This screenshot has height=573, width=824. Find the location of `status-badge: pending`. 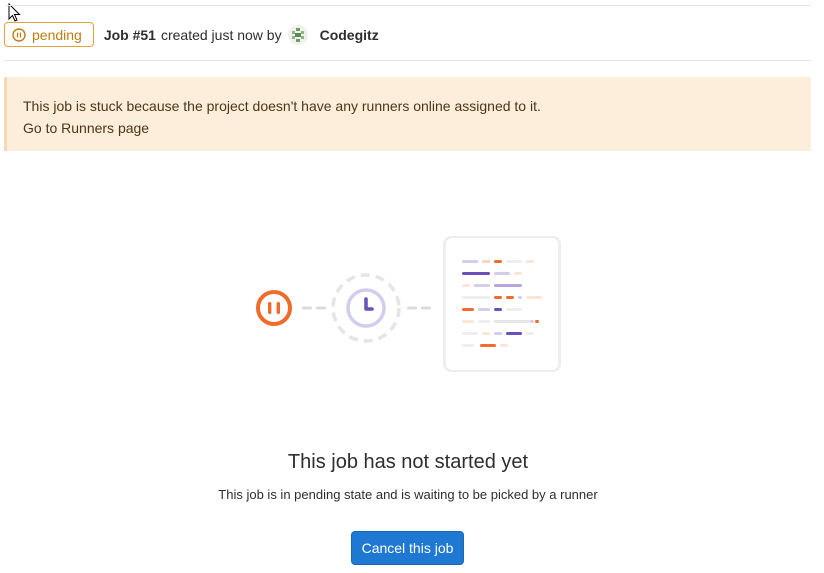

status-badge: pending is located at coordinates (49, 34).